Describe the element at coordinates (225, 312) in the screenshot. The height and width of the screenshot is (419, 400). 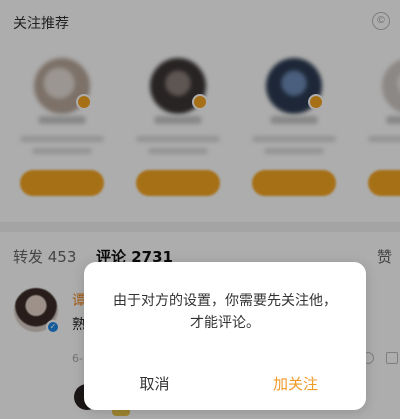
I see `dialog-message: 由于对方的设置，你需要先关注他， 才能评论。` at that location.